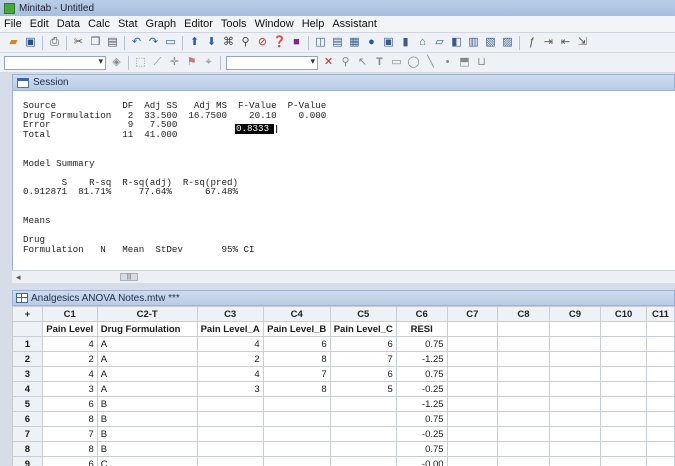 This screenshot has width=675, height=466. Describe the element at coordinates (354, 24) in the screenshot. I see `menu-assistant: Assistant` at that location.